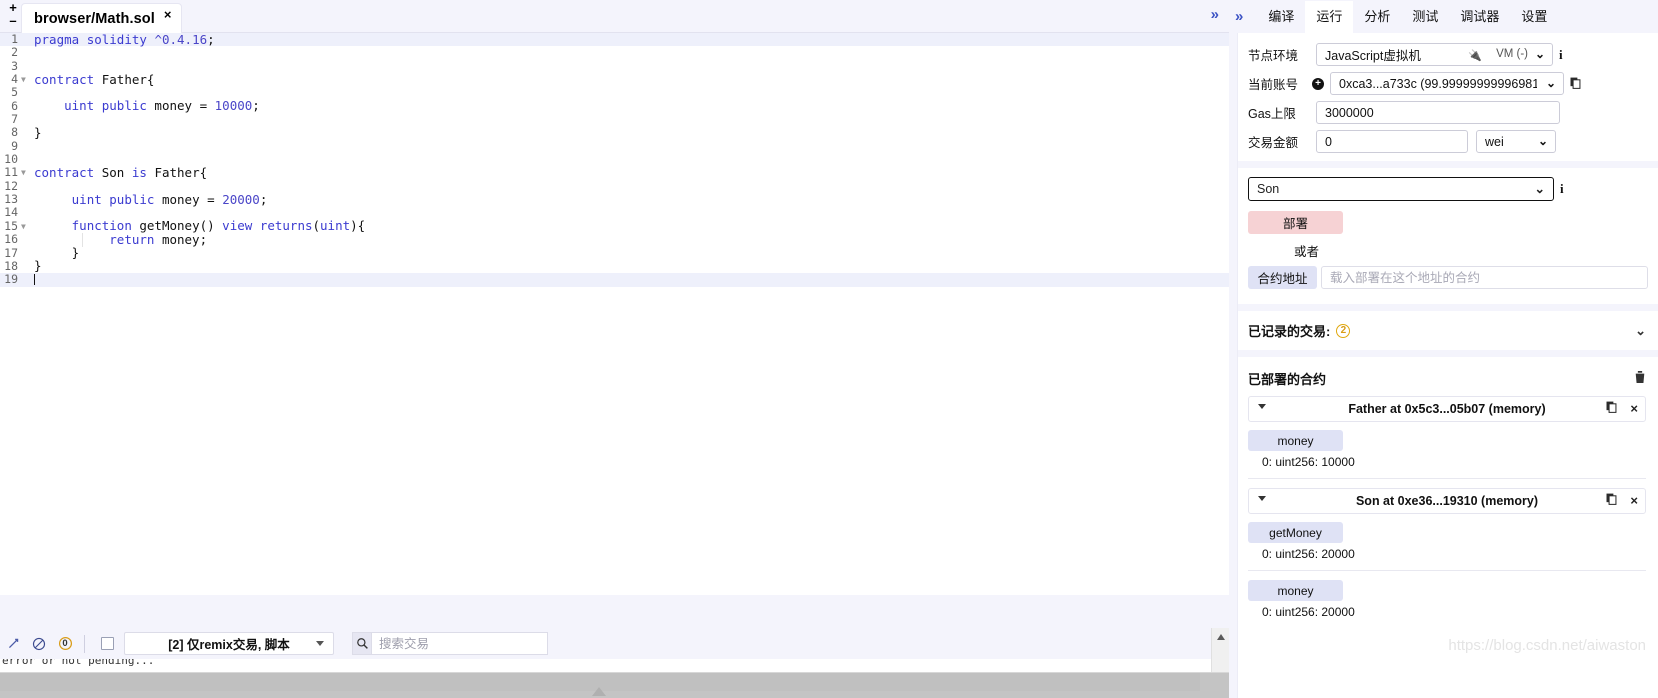 Image resolution: width=1658 pixels, height=698 pixels. I want to click on tab-settings: 设置, so click(1534, 17).